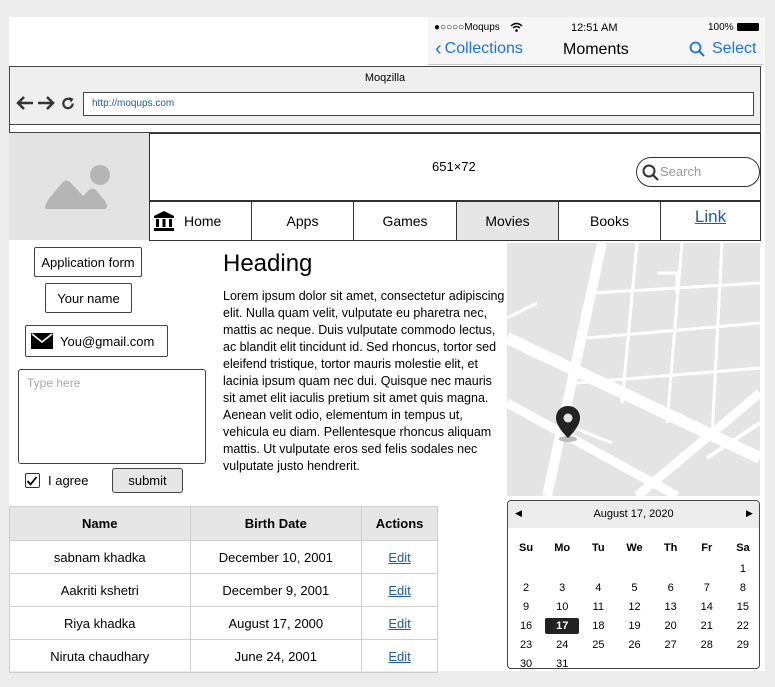 This screenshot has height=687, width=775. I want to click on select-button-label: Select, so click(734, 48).